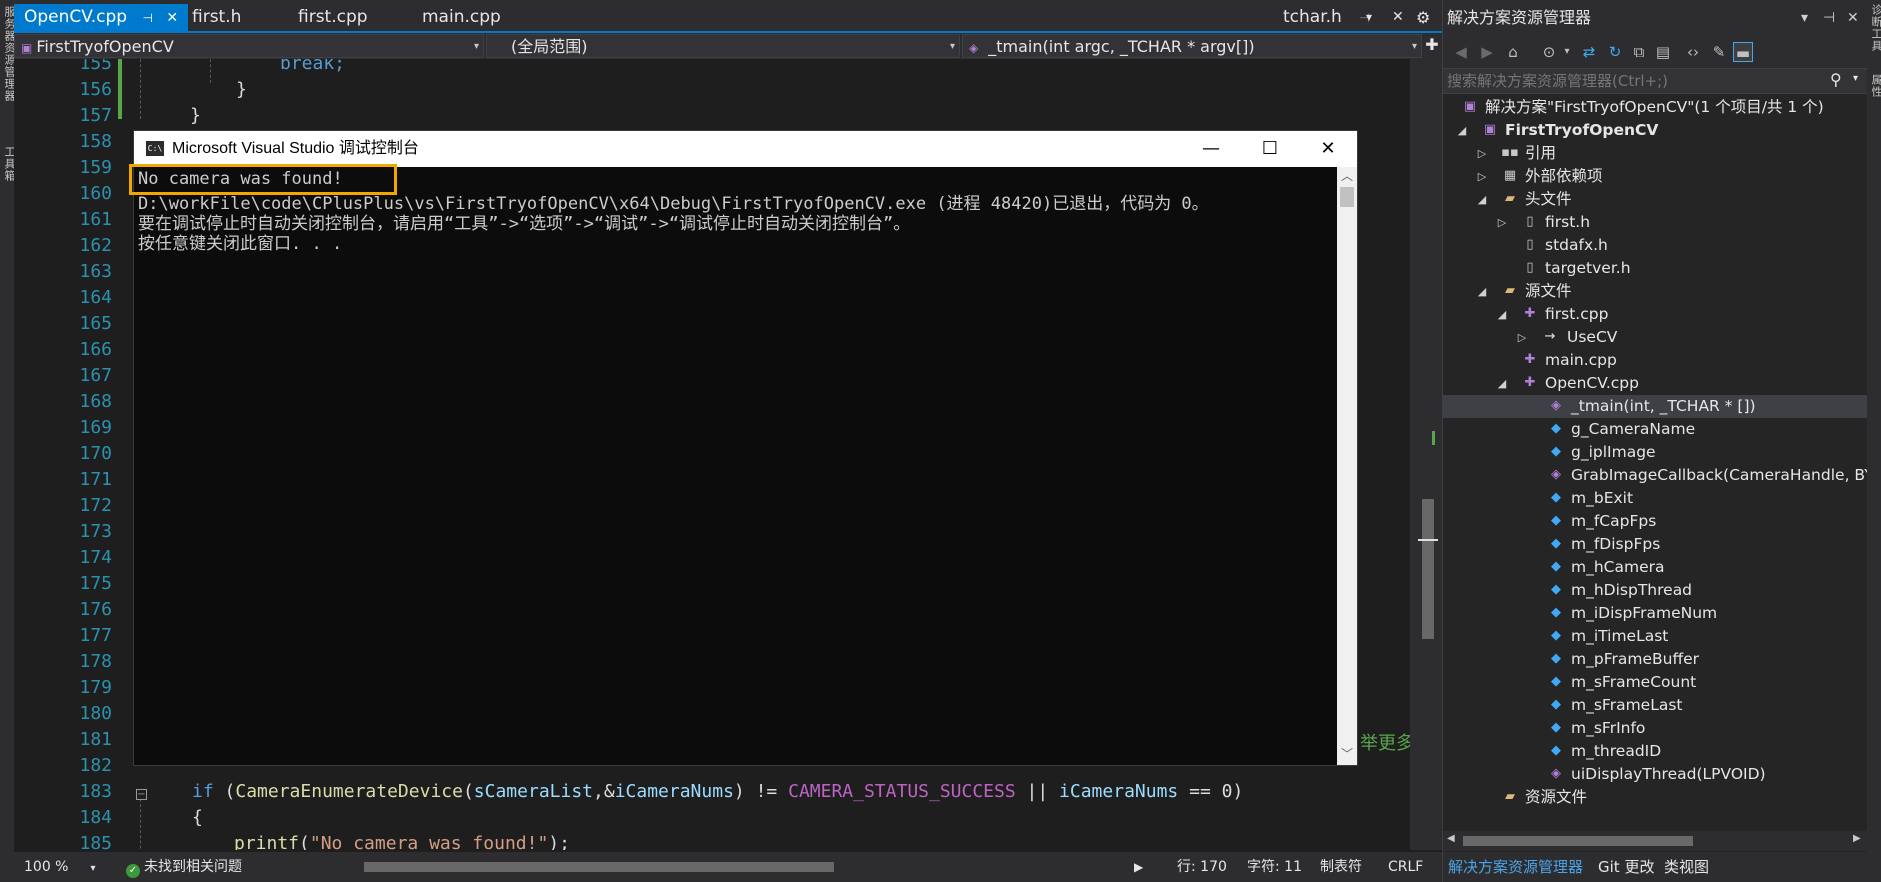  What do you see at coordinates (723, 46) in the screenshot?
I see `scope-dropdown: (全局范围) ▾` at bounding box center [723, 46].